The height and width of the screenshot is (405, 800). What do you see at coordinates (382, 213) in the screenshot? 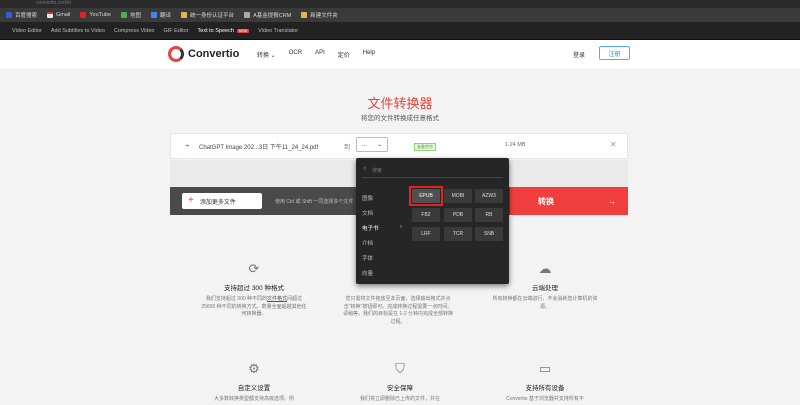
I see `category-document: 文档` at bounding box center [382, 213].